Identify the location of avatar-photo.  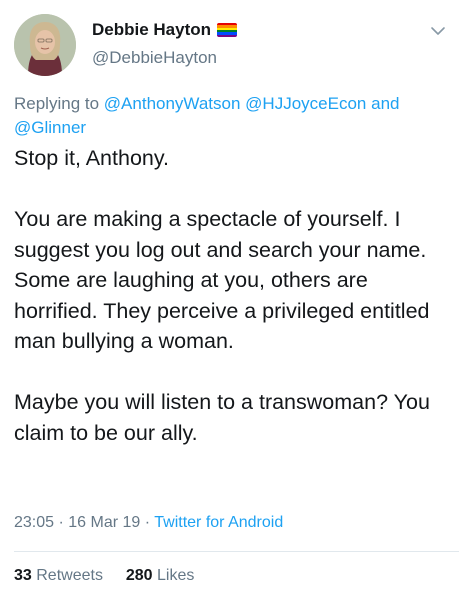
(45, 45).